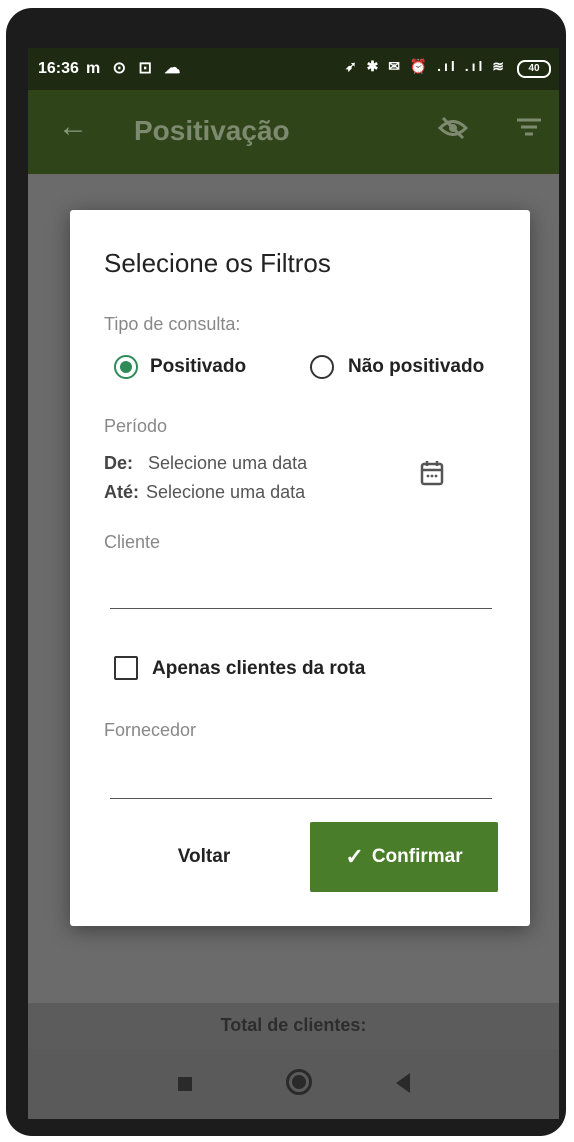 The image size is (574, 1142). I want to click on option-positivado-label: Positivado, so click(198, 367).